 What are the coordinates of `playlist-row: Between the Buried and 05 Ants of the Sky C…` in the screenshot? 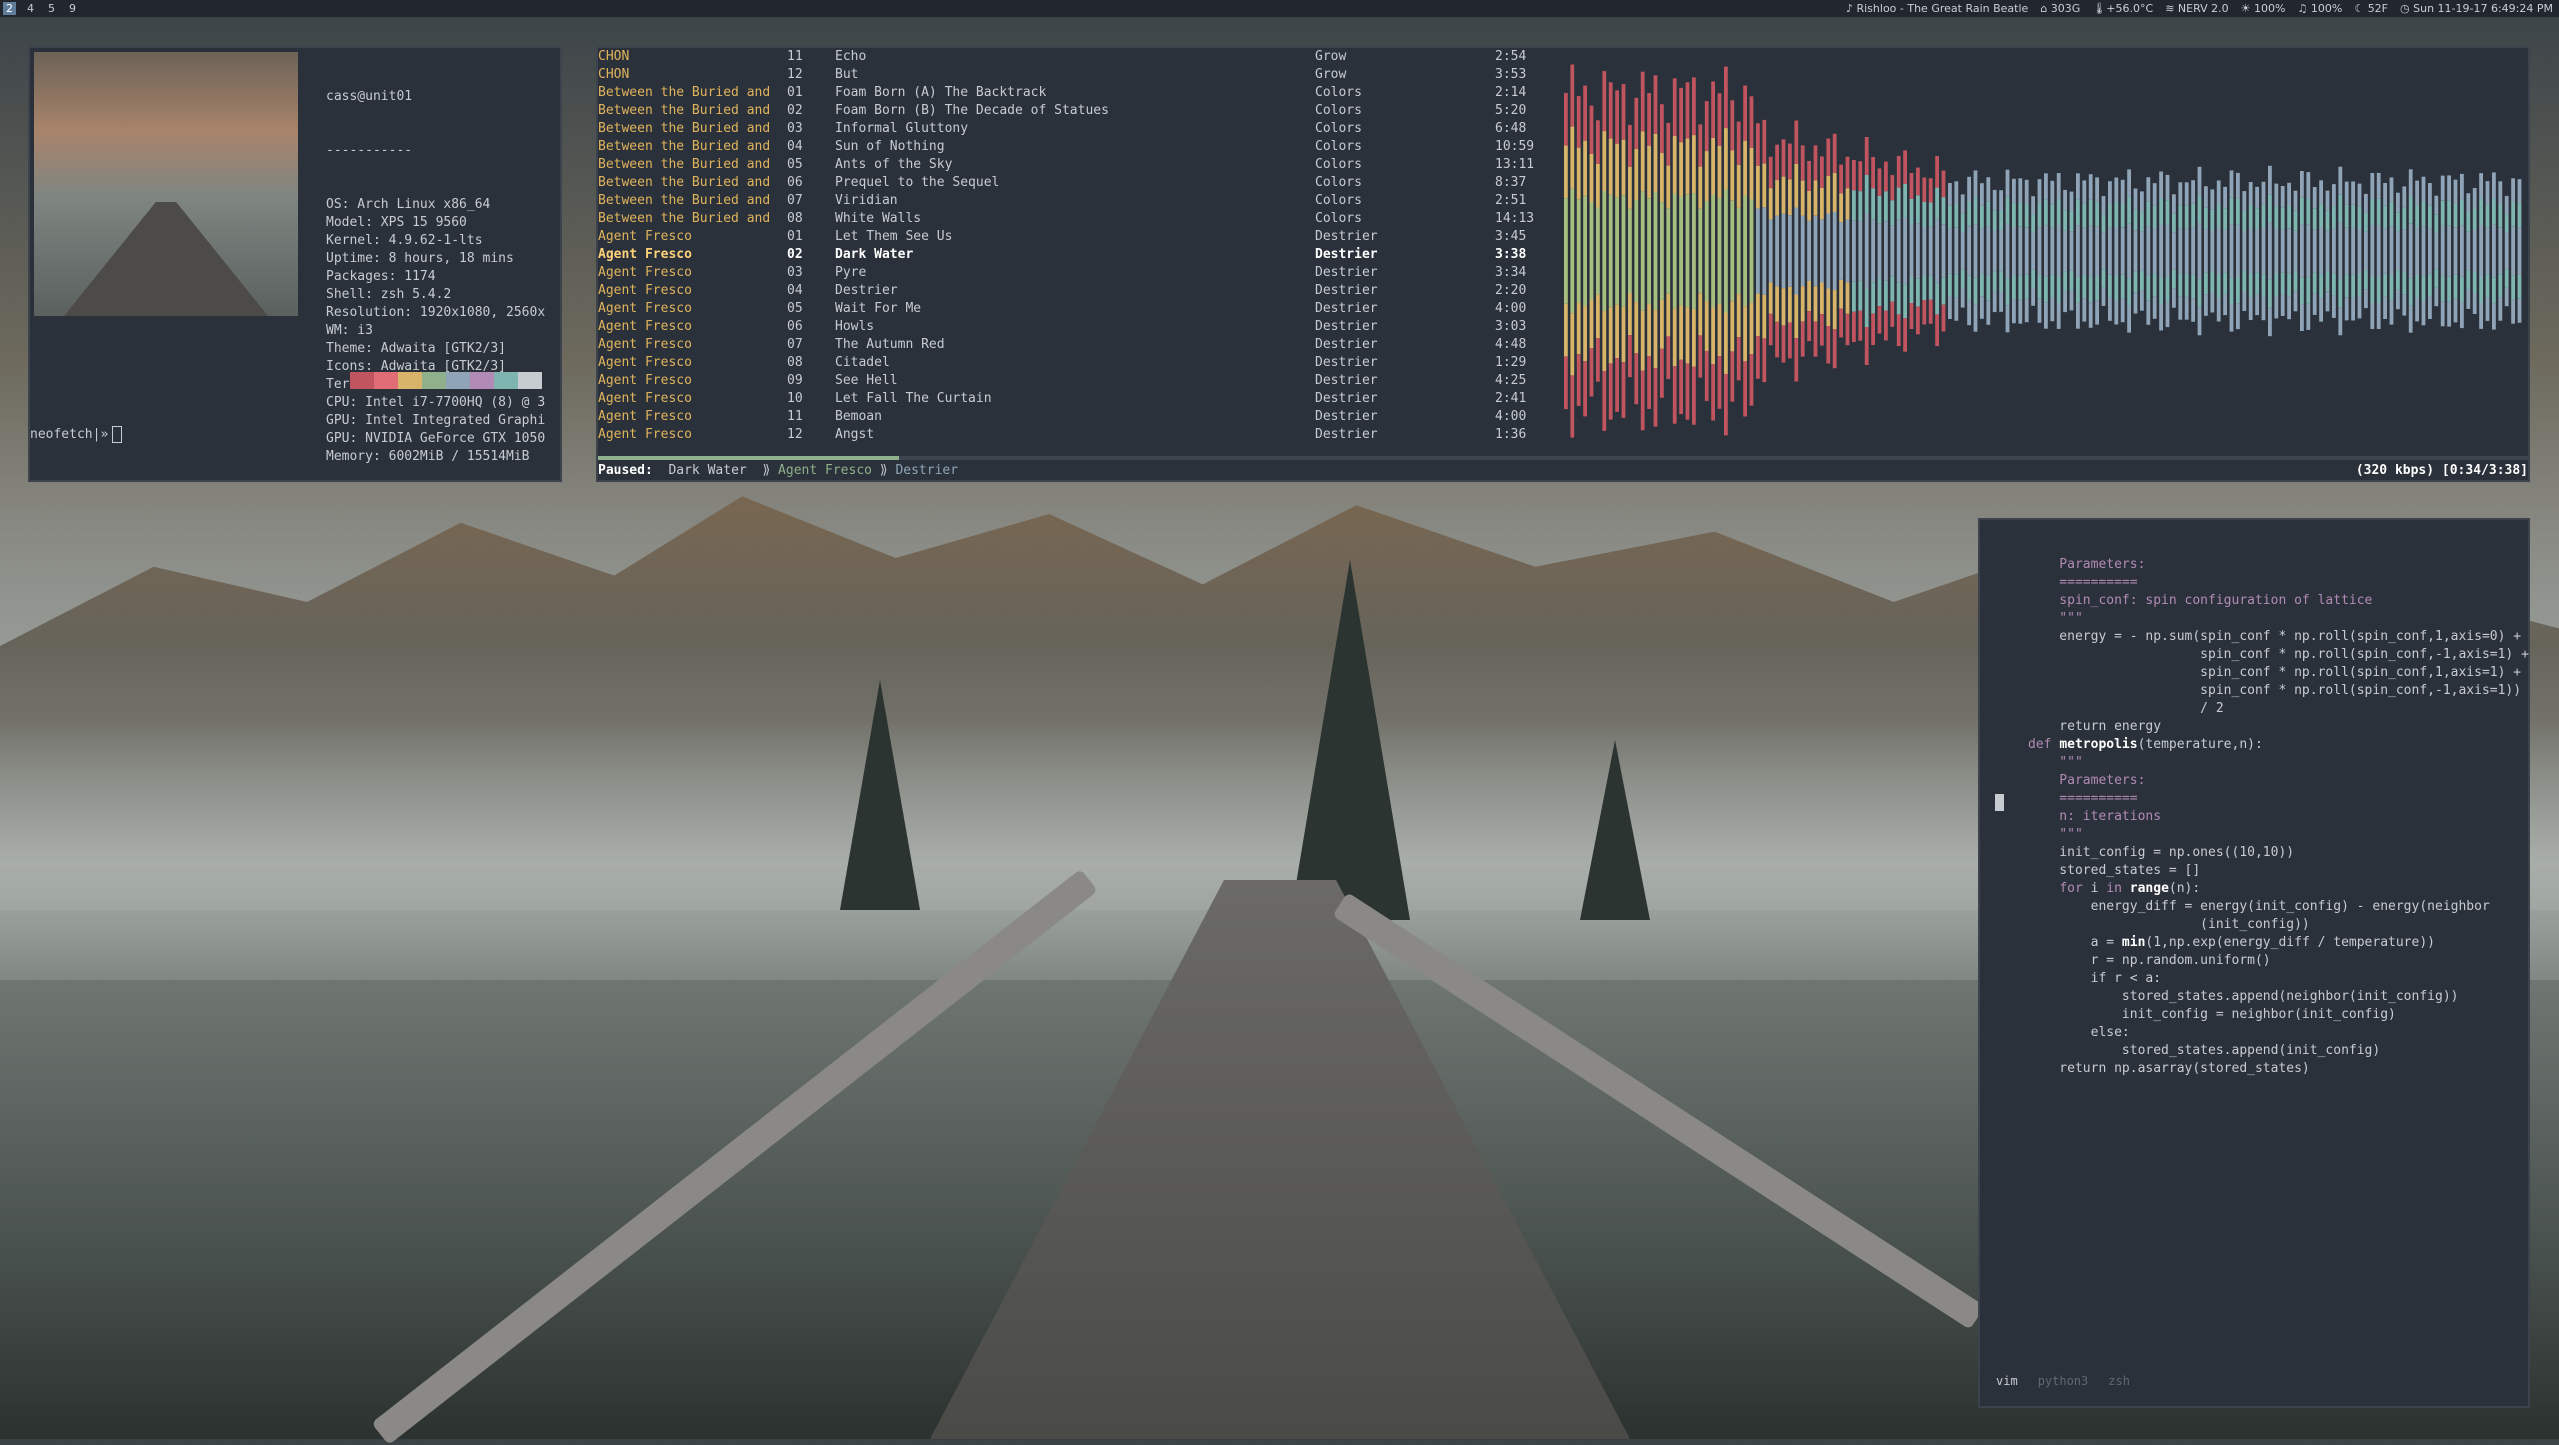 It's located at (1078, 165).